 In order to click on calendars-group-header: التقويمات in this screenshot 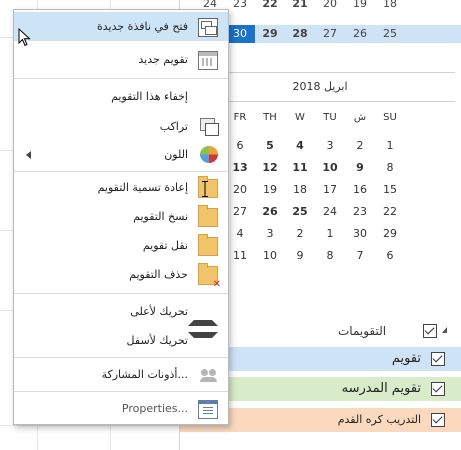, I will do `click(362, 331)`.